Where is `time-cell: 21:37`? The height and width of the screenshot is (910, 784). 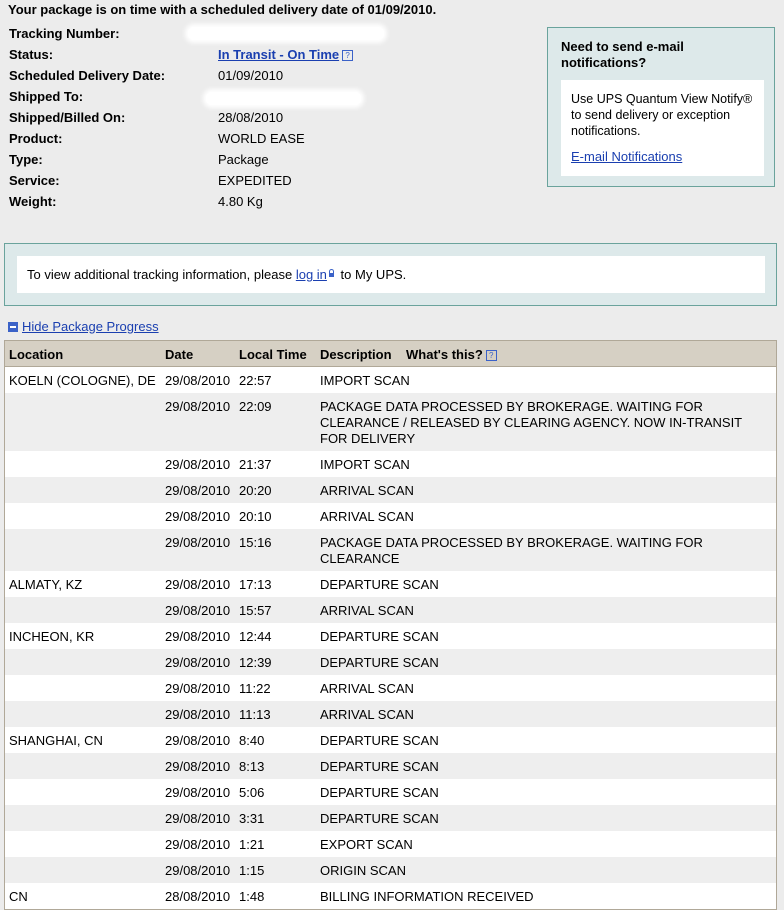 time-cell: 21:37 is located at coordinates (255, 464).